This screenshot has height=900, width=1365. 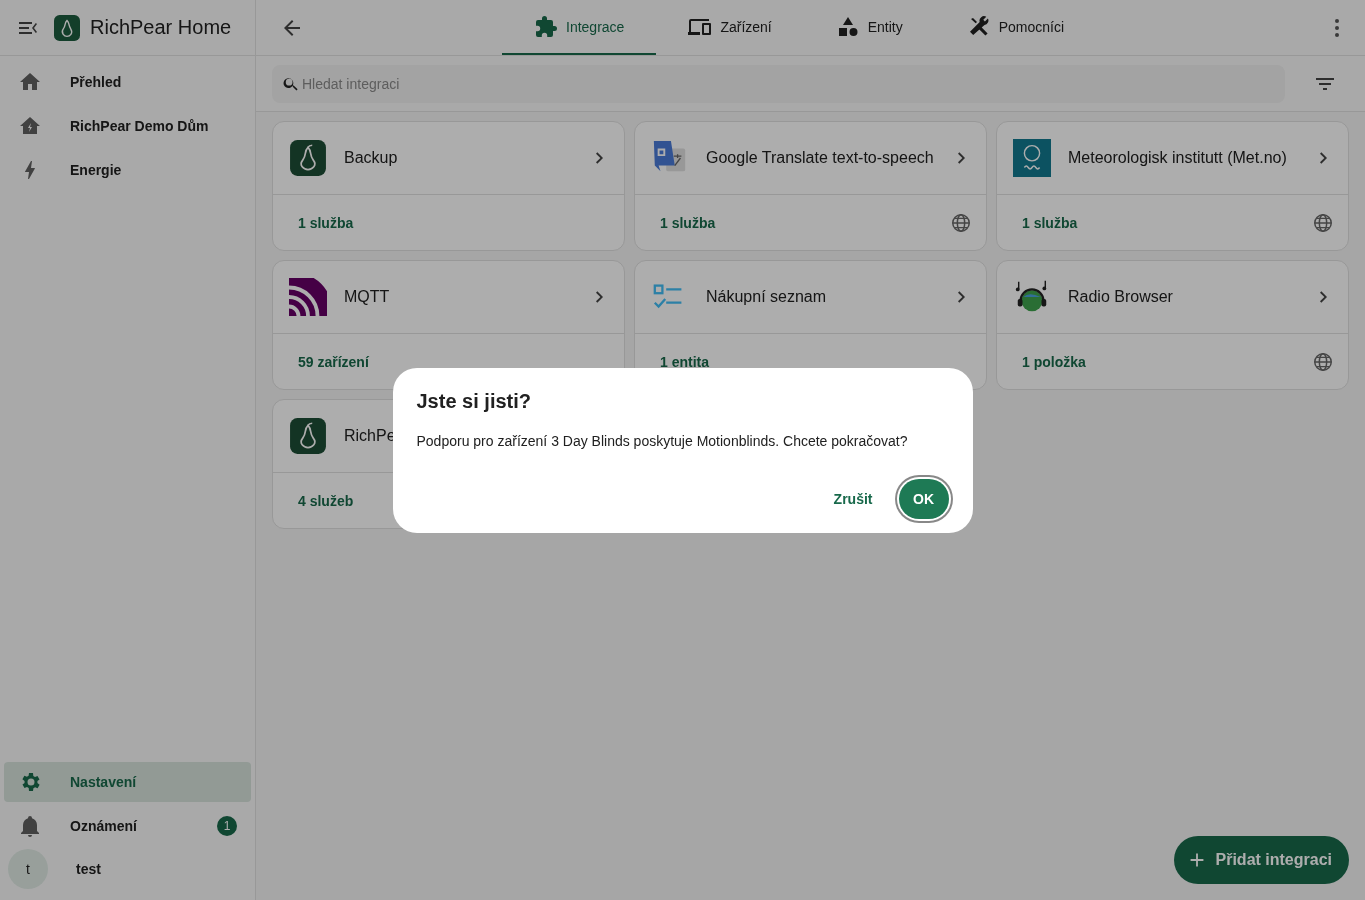 What do you see at coordinates (778, 83) in the screenshot?
I see `search-field: Hledat integraci` at bounding box center [778, 83].